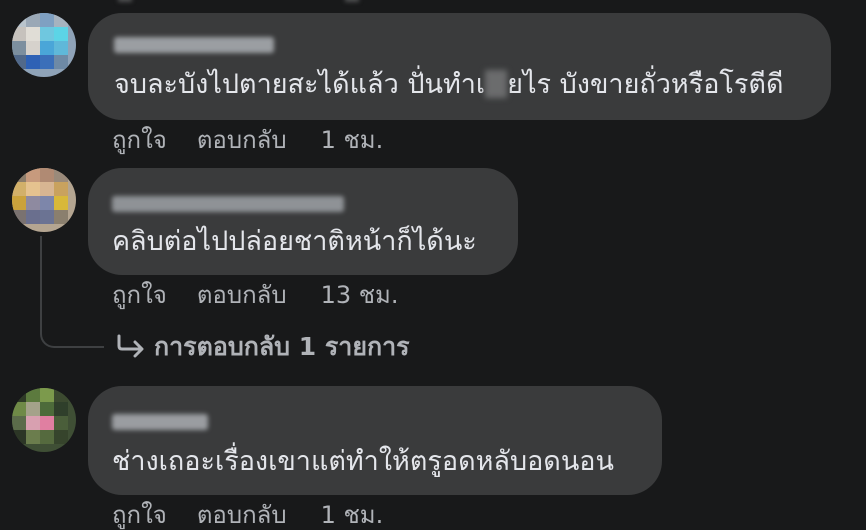  Describe the element at coordinates (294, 241) in the screenshot. I see `comment-text: คลิบต่อไปปล่อยชาติหน้าก็ได้นะ` at that location.